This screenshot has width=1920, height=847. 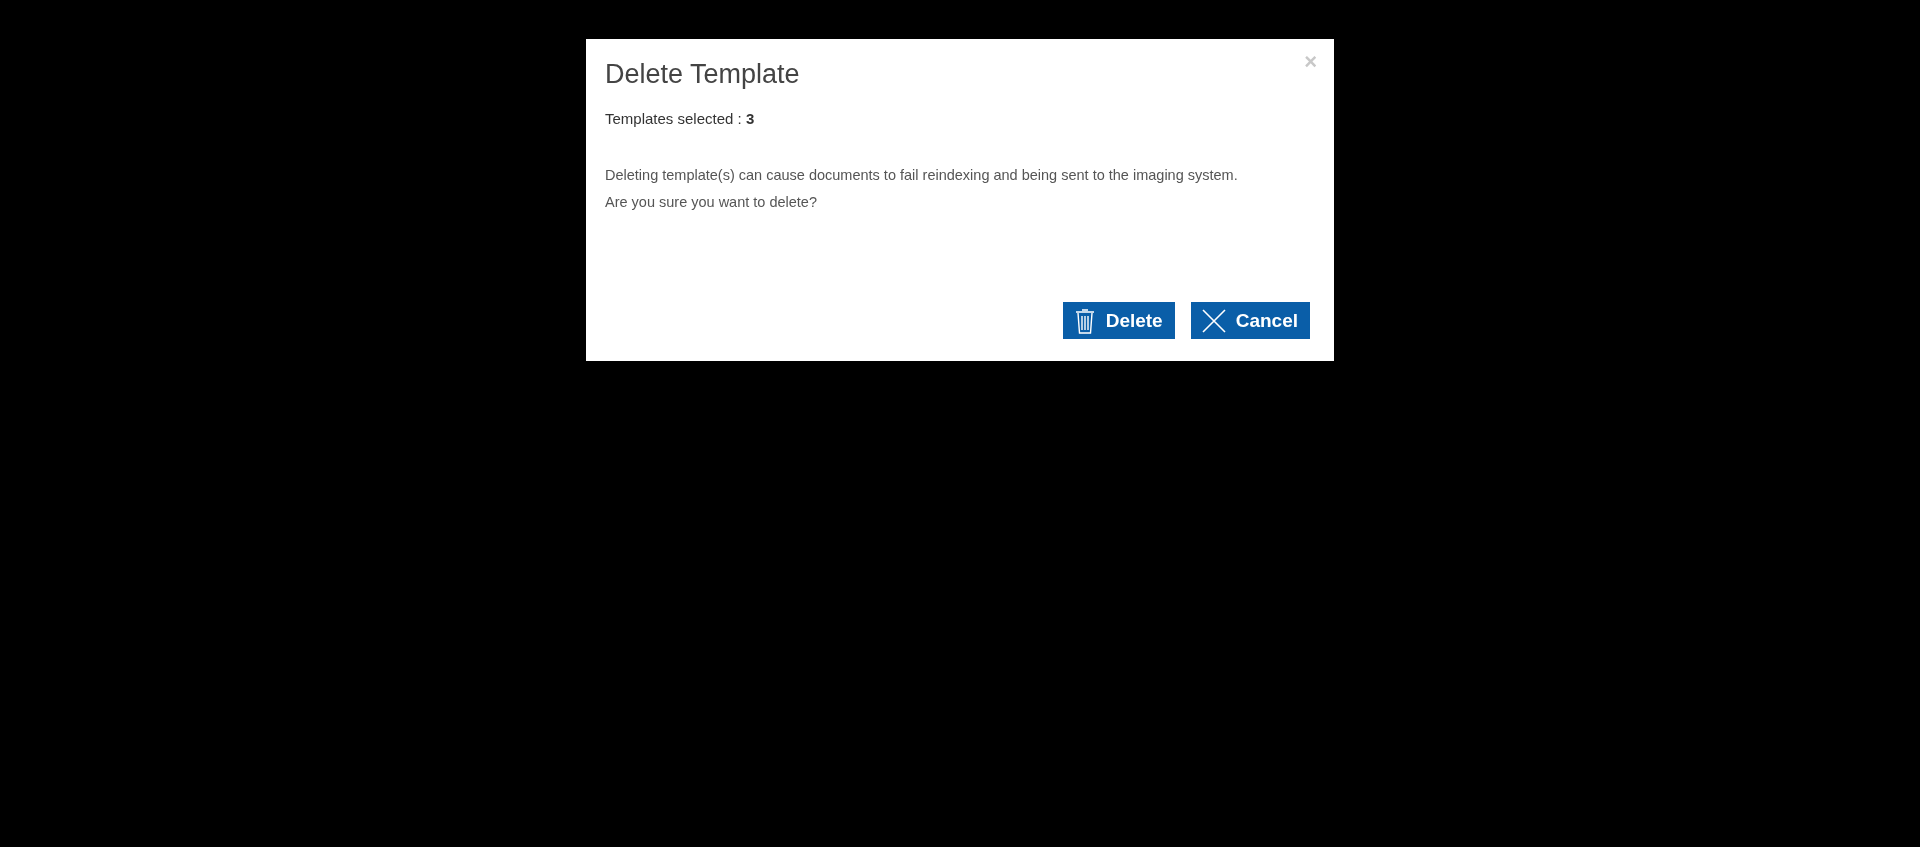 I want to click on warning-text: Are you sure you want to delete?, so click(x=711, y=202).